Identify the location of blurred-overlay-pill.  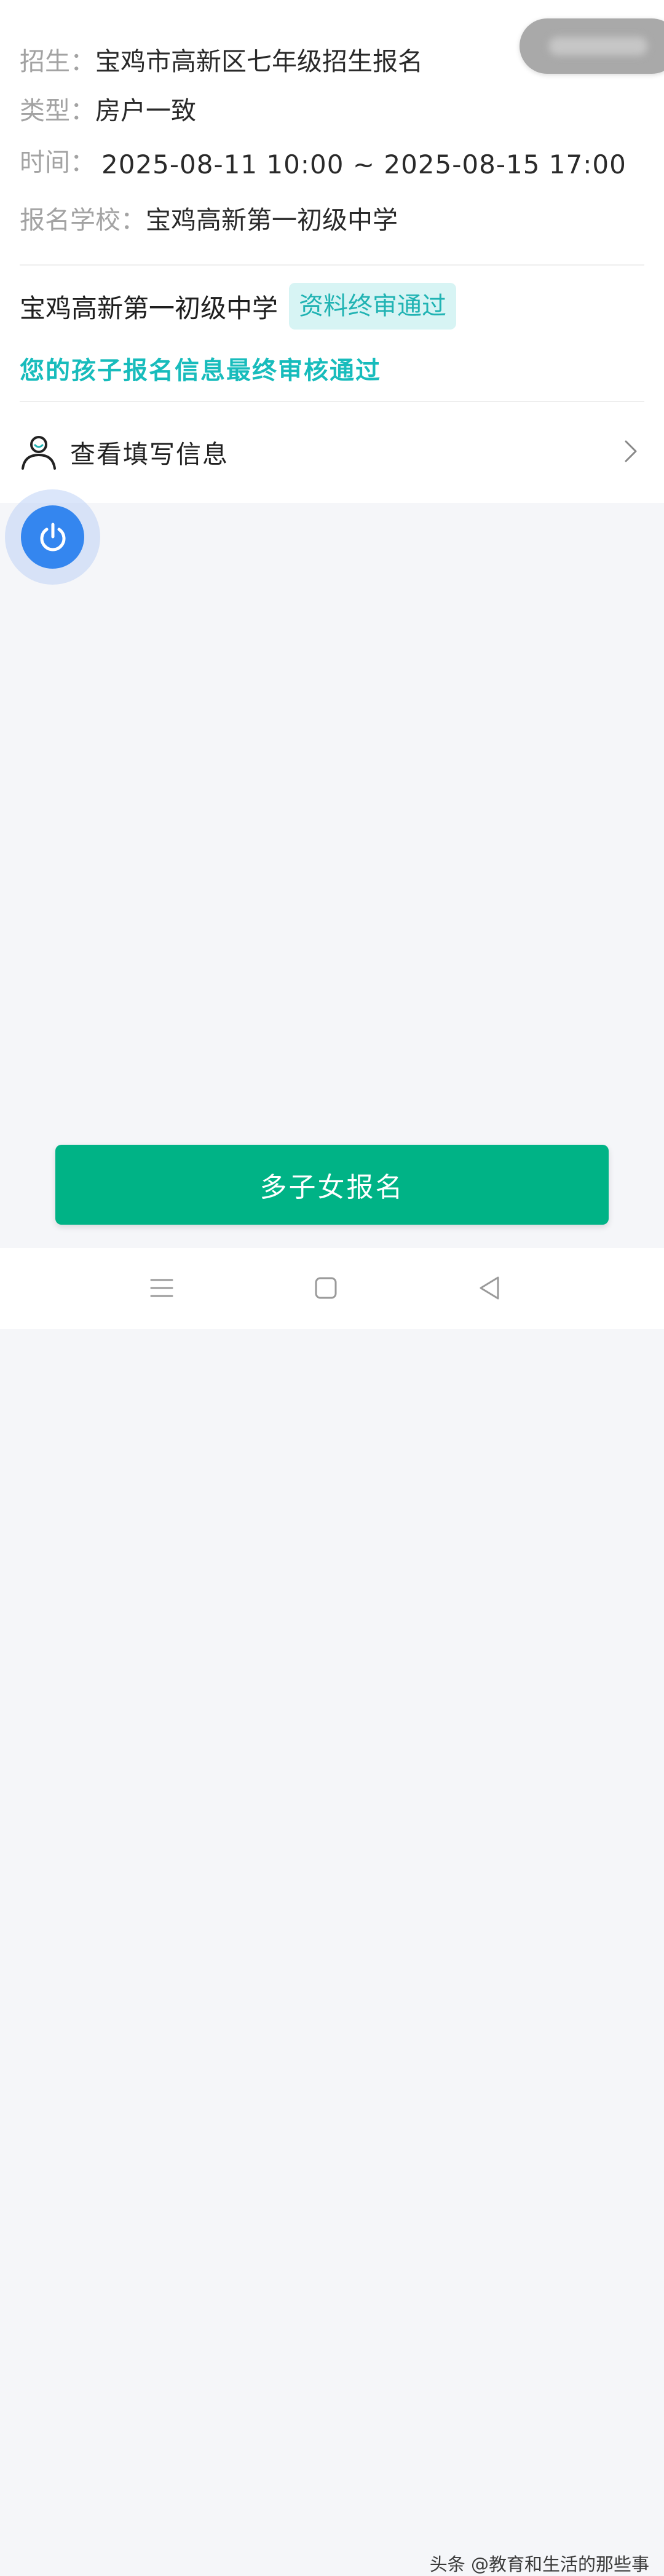
(592, 46).